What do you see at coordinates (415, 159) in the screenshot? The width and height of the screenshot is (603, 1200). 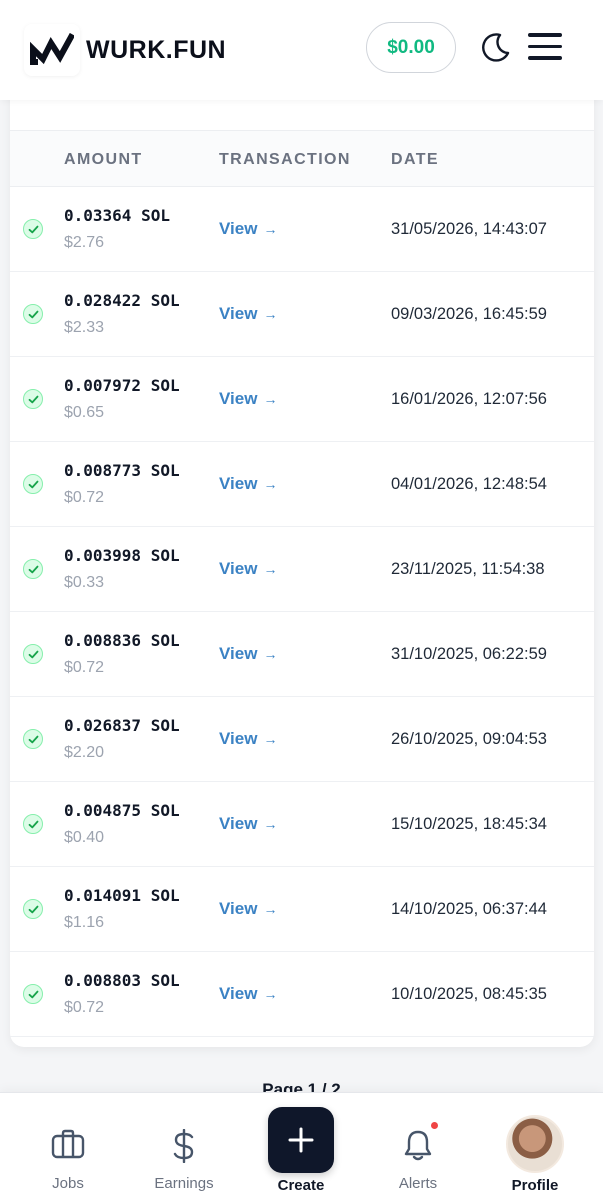 I see `column-header-date: DATE` at bounding box center [415, 159].